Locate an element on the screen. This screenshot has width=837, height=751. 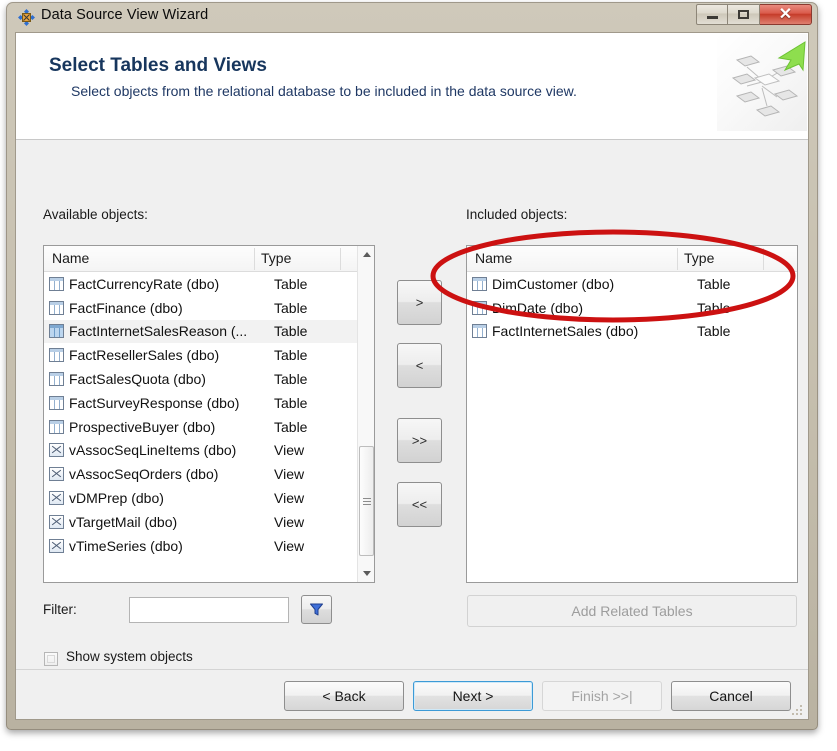
maximize-button is located at coordinates (744, 14).